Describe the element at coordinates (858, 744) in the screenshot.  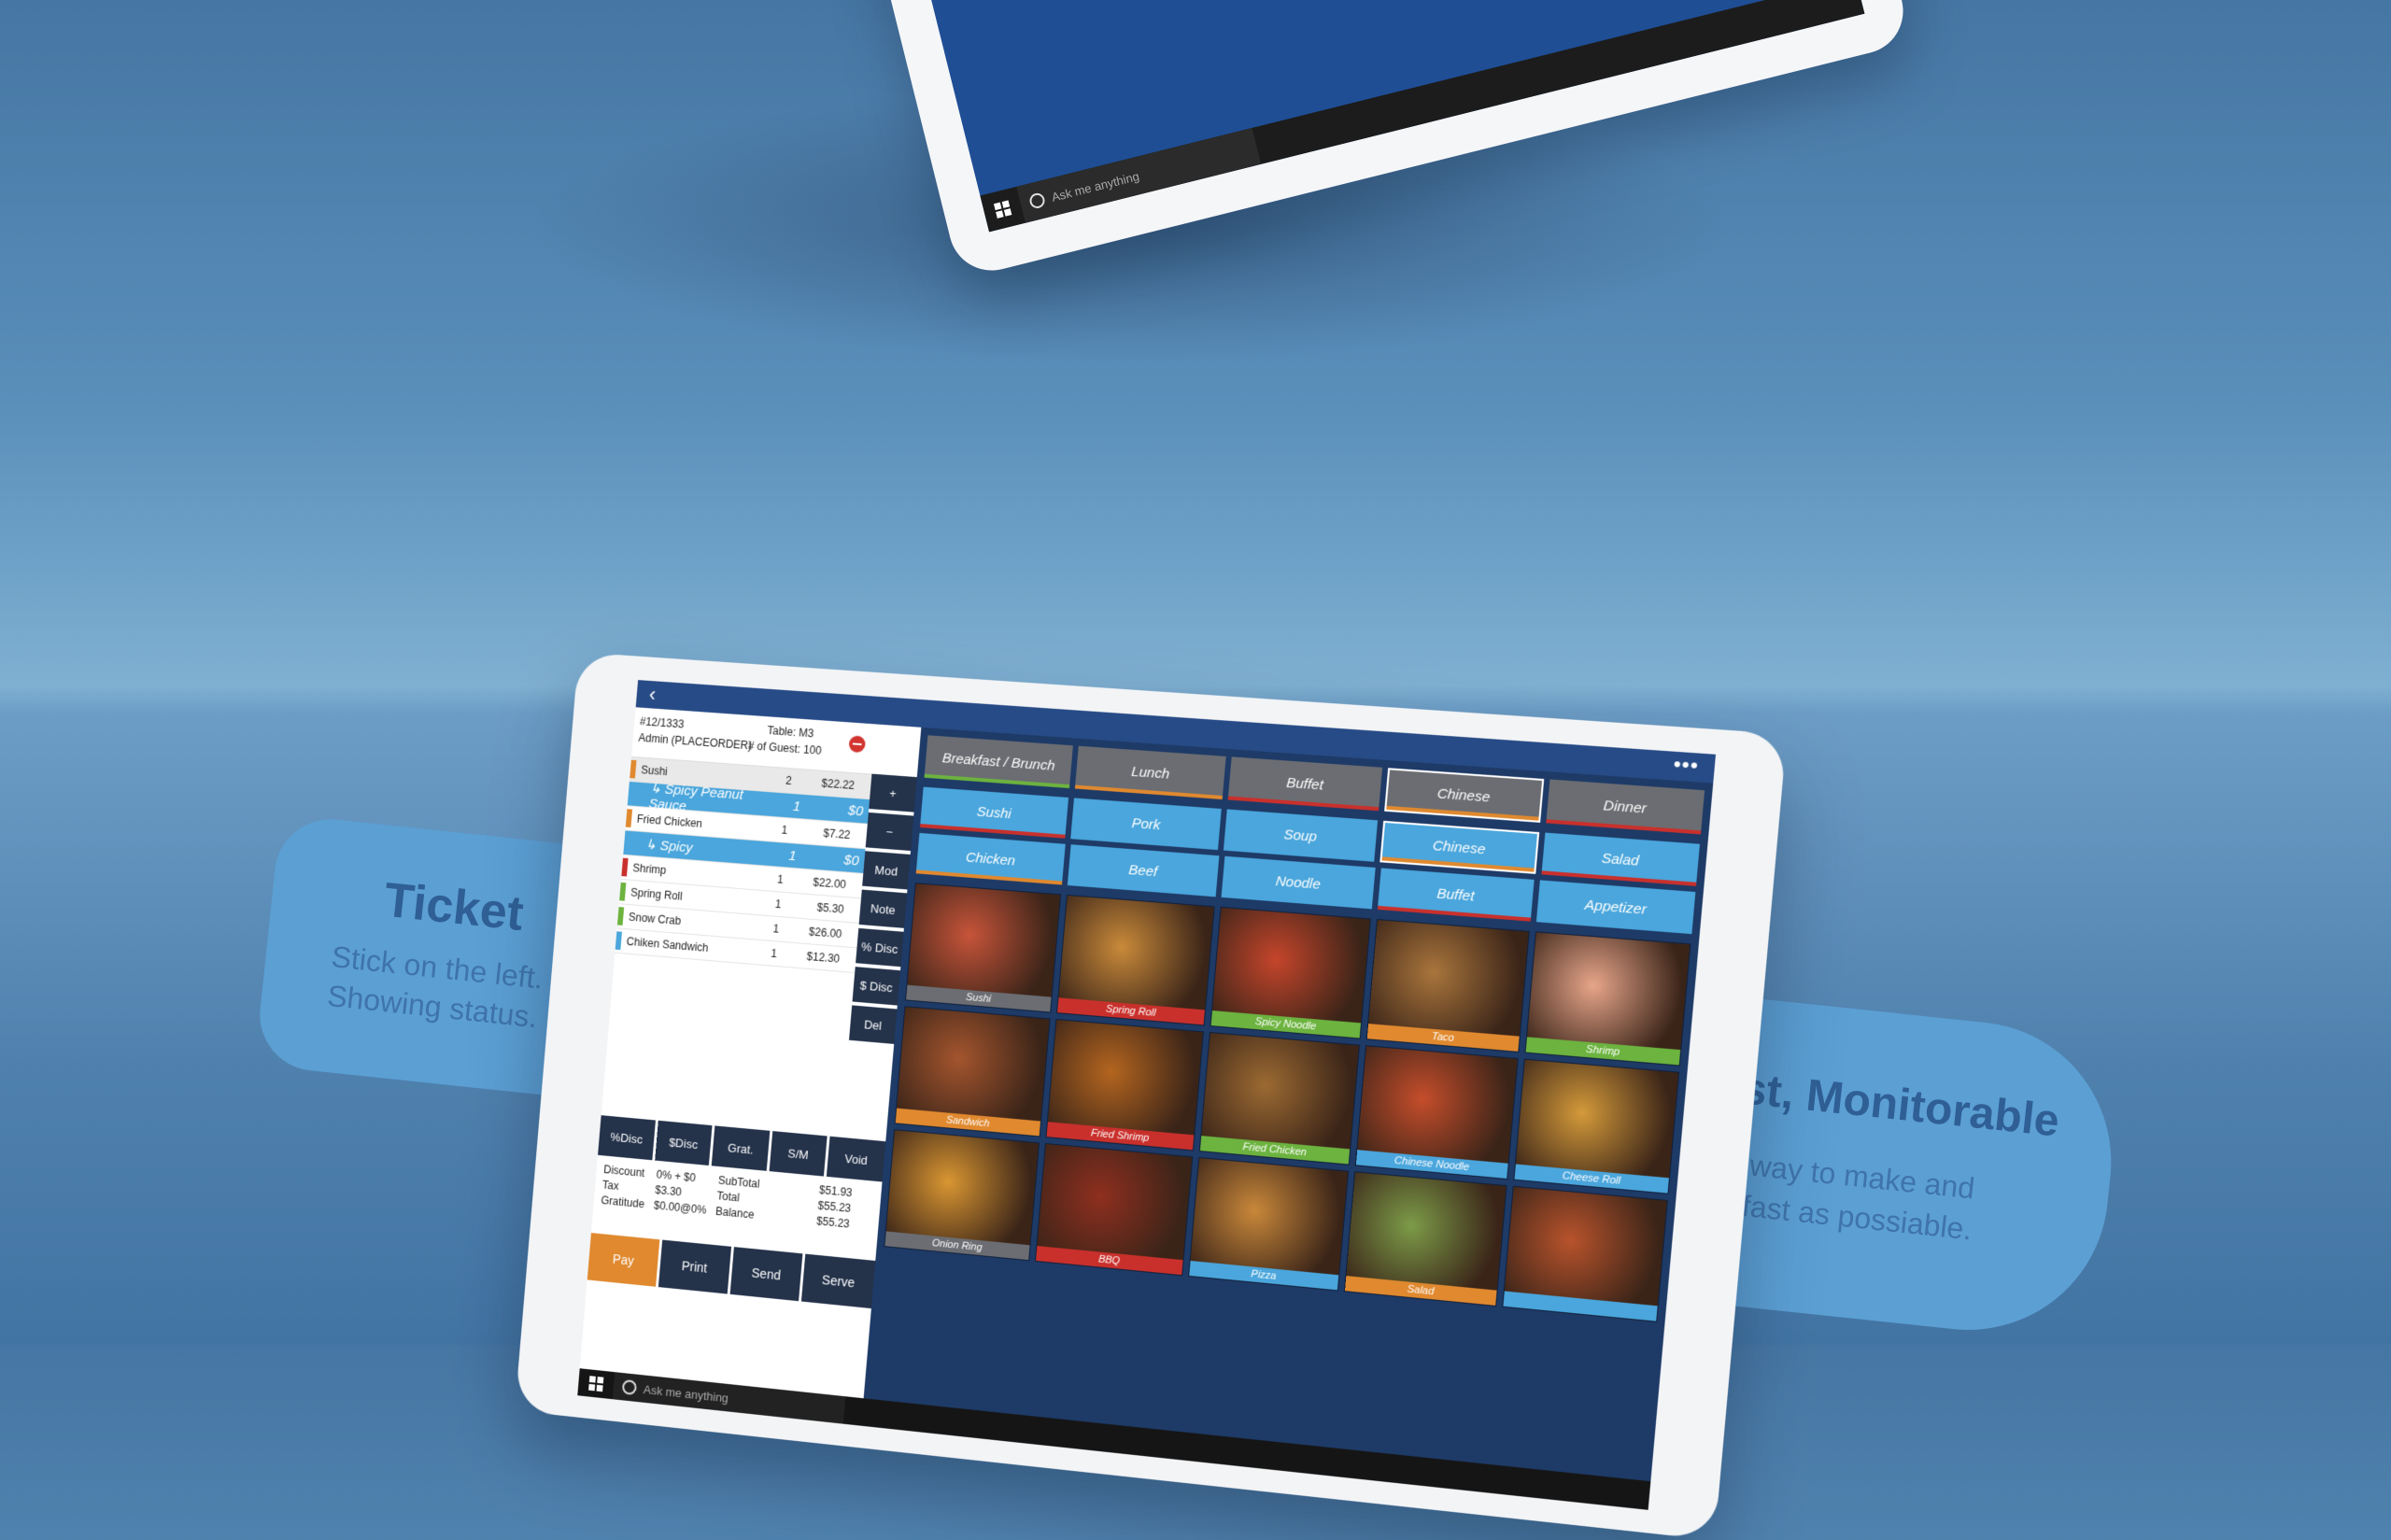
I see `remove-order-icon` at that location.